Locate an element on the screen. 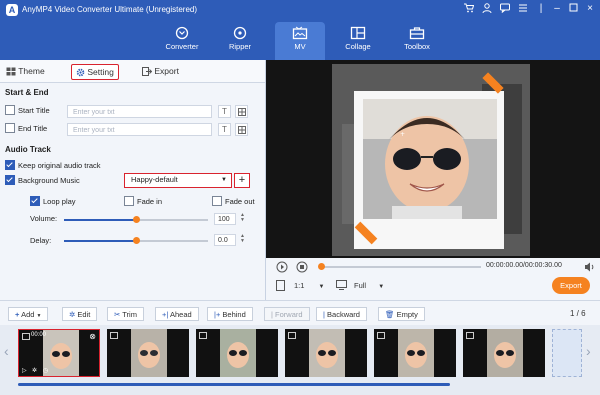  tab-export: Export is located at coordinates (160, 71).